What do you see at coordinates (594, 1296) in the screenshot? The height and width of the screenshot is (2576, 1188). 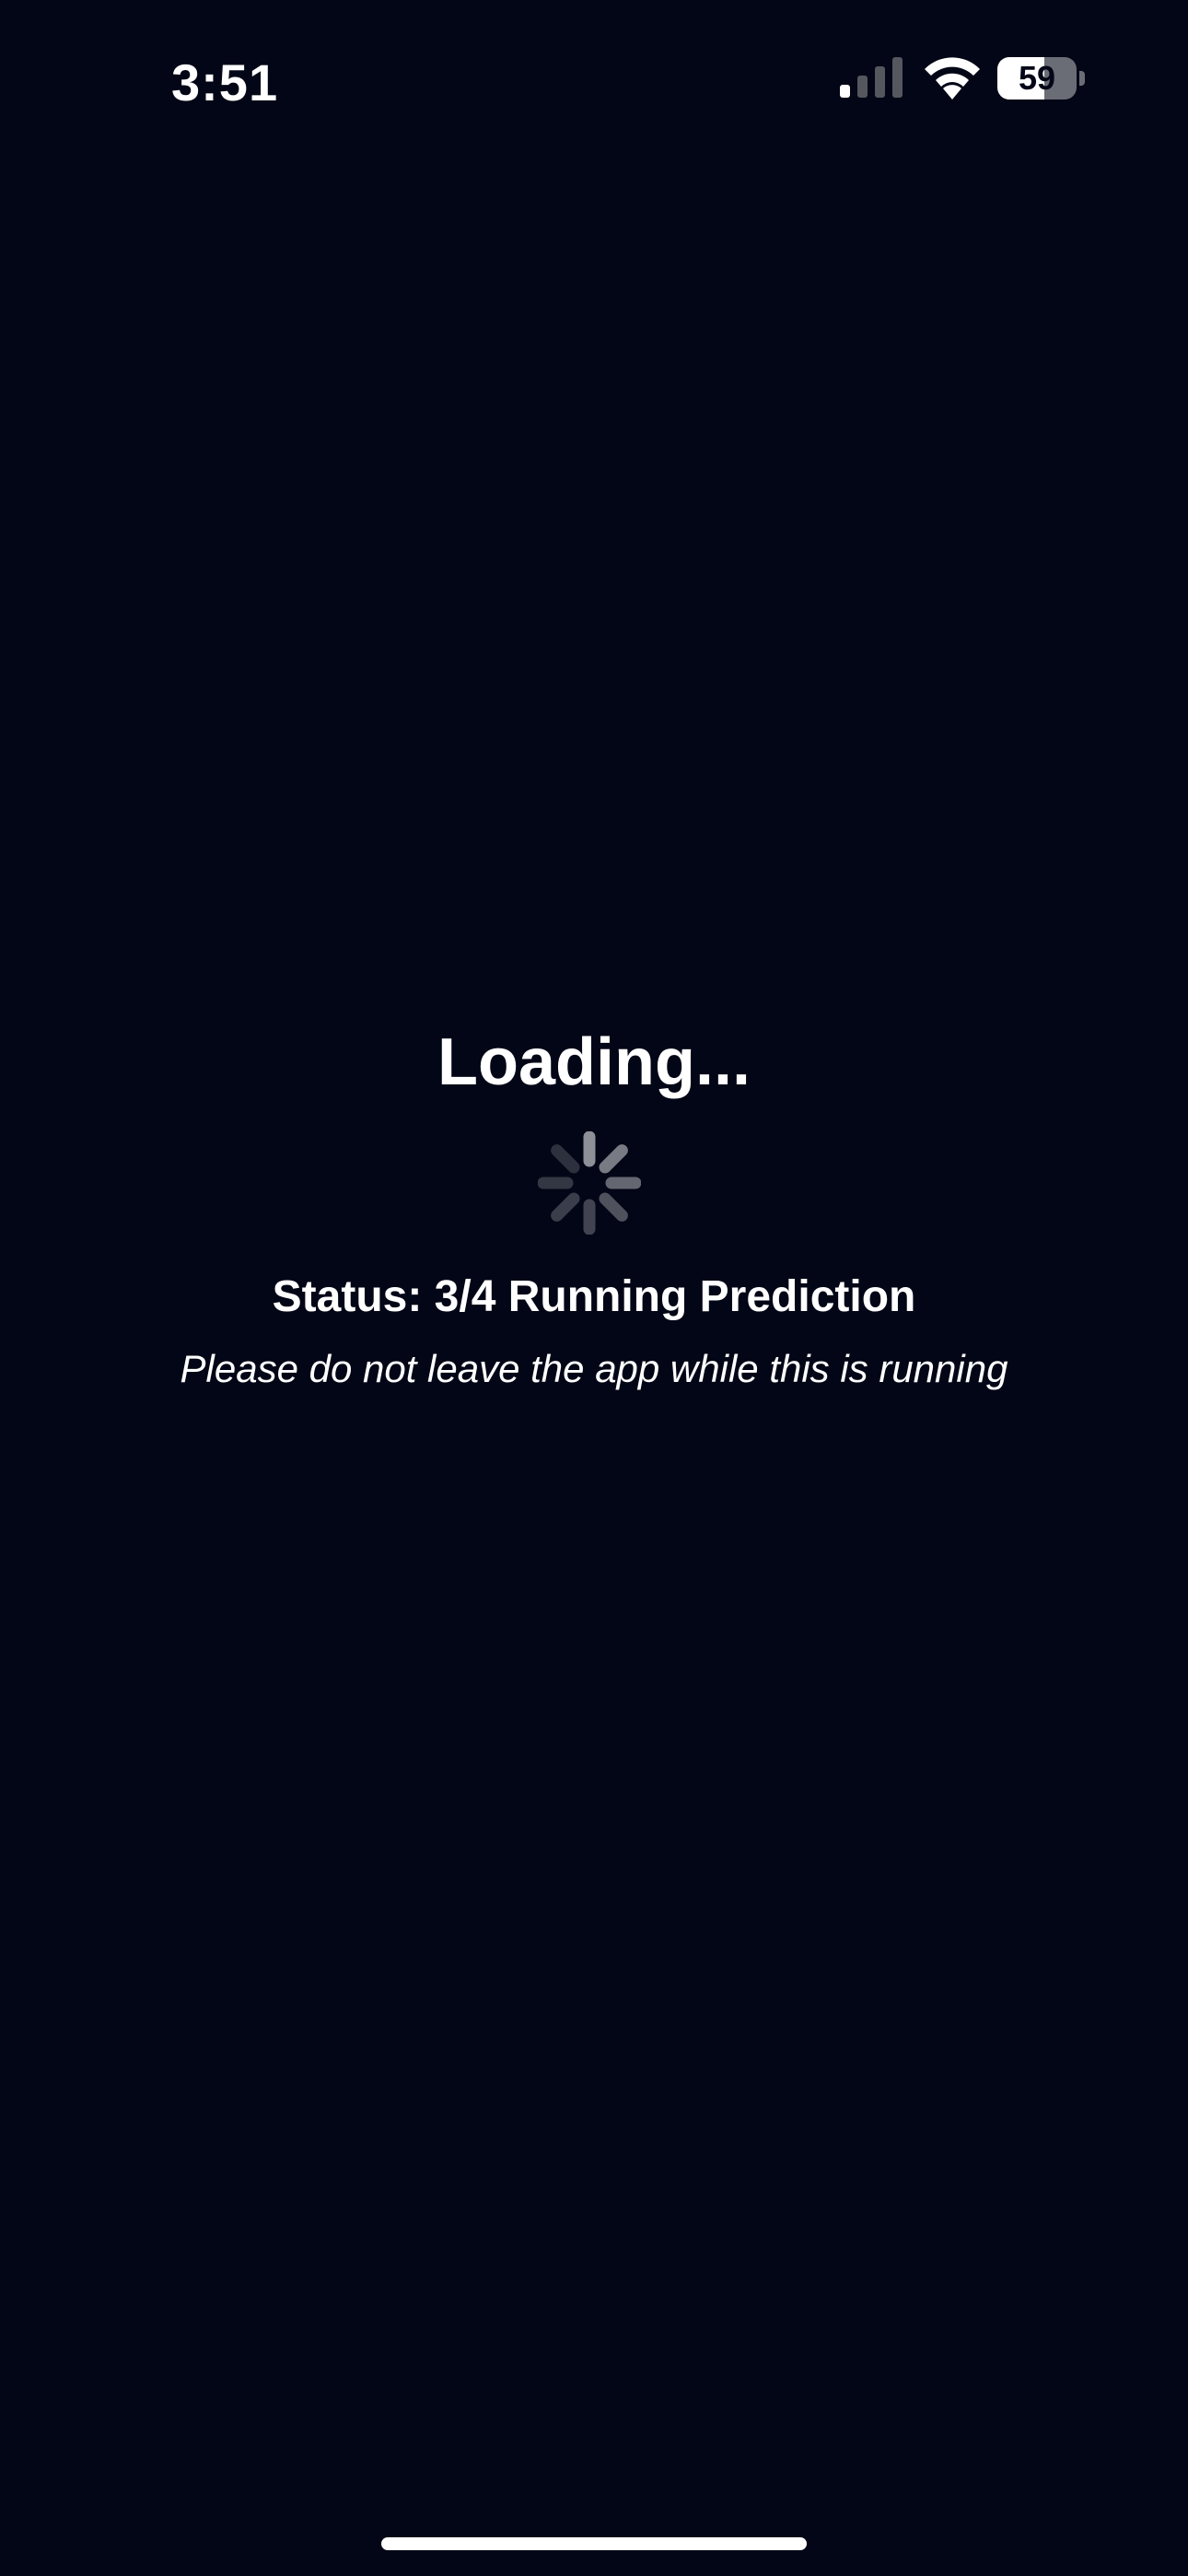 I see `status-text: Status: 3/4 Running Prediction` at bounding box center [594, 1296].